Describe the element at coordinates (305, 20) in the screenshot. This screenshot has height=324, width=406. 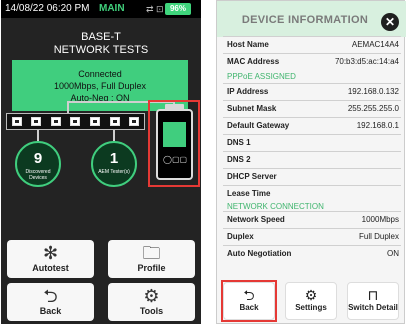
I see `panel-title: DEVICE INFORMATION` at that location.